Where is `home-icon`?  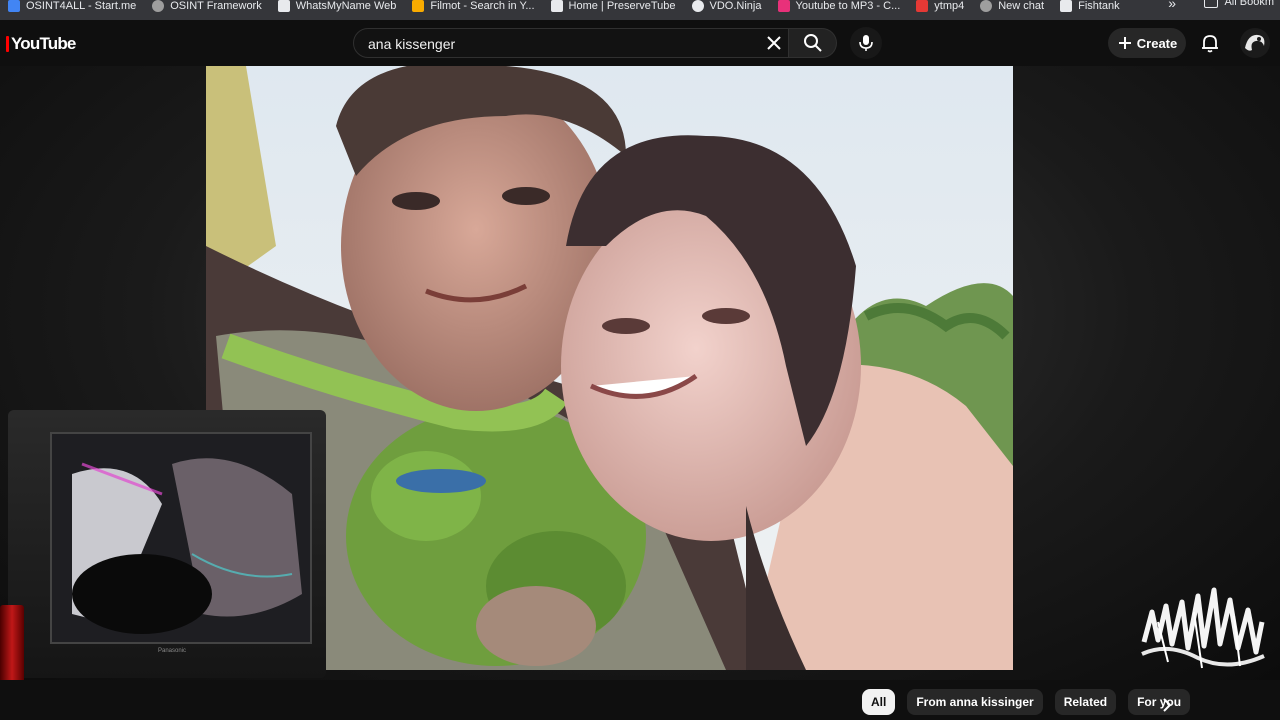
home-icon is located at coordinates (556, 6).